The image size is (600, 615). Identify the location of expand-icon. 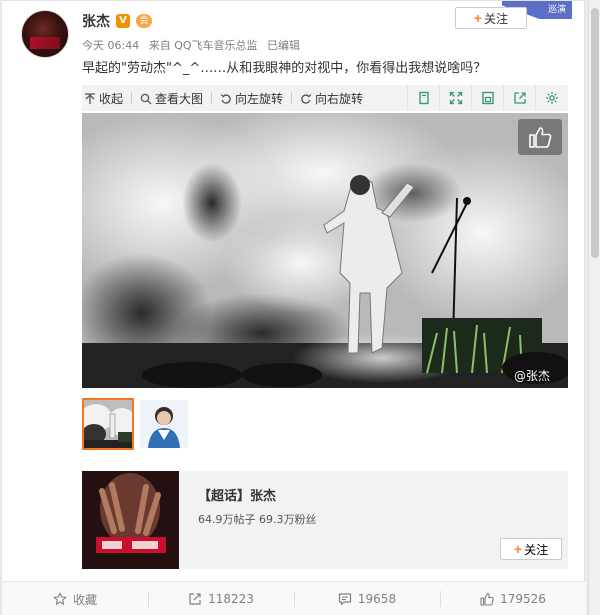
(455, 98).